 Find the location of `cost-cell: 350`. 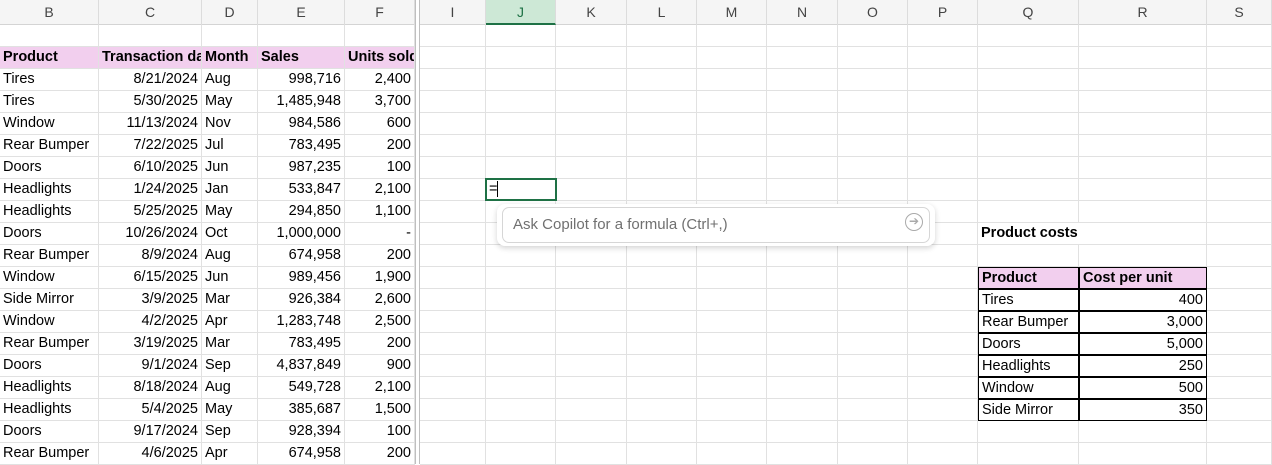

cost-cell: 350 is located at coordinates (1143, 410).